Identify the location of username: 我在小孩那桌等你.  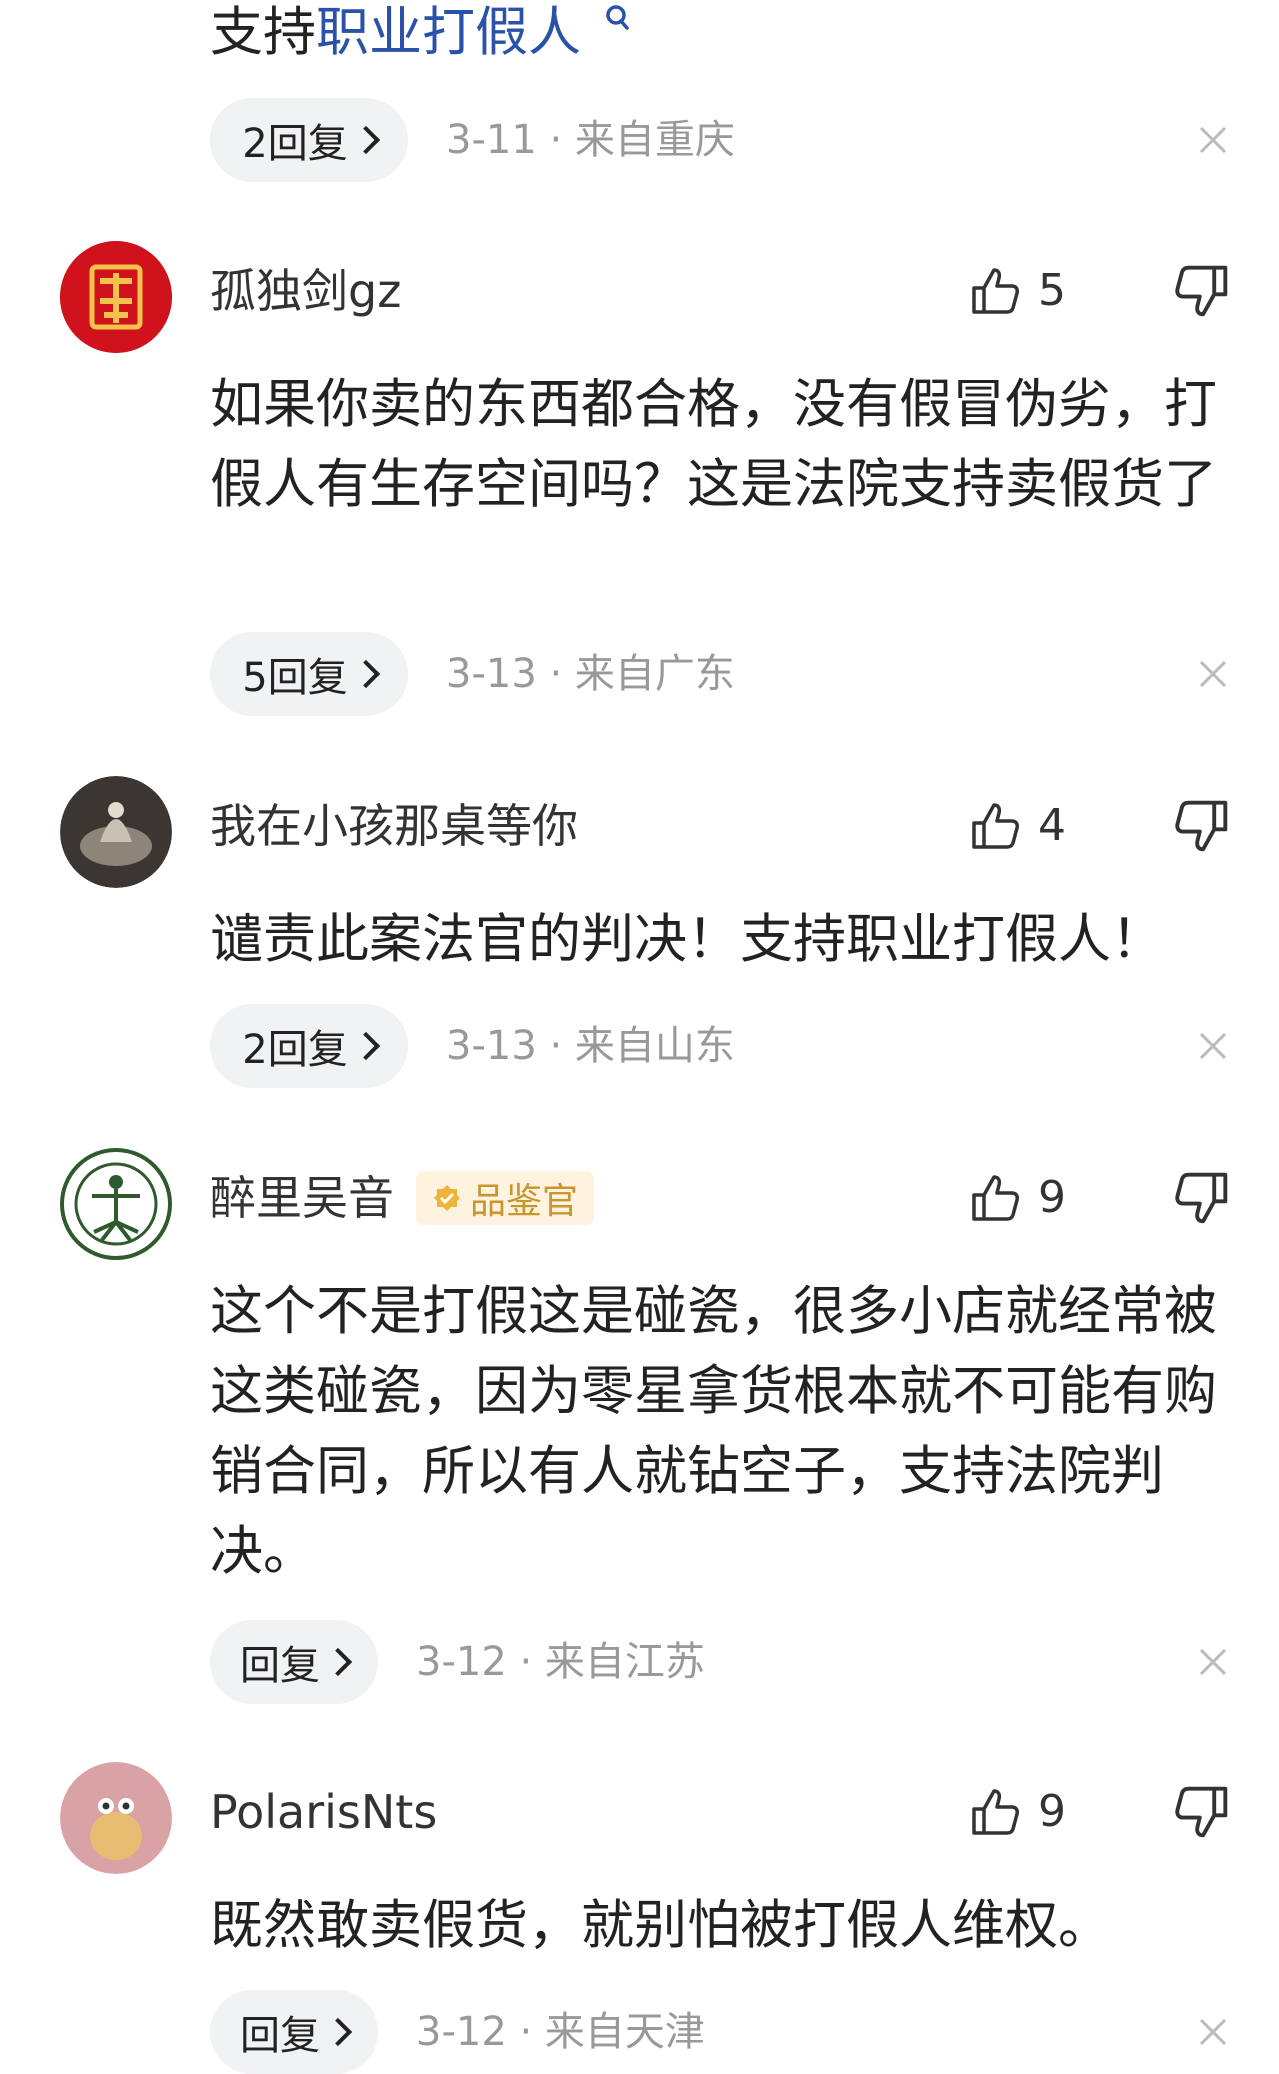
(394, 826).